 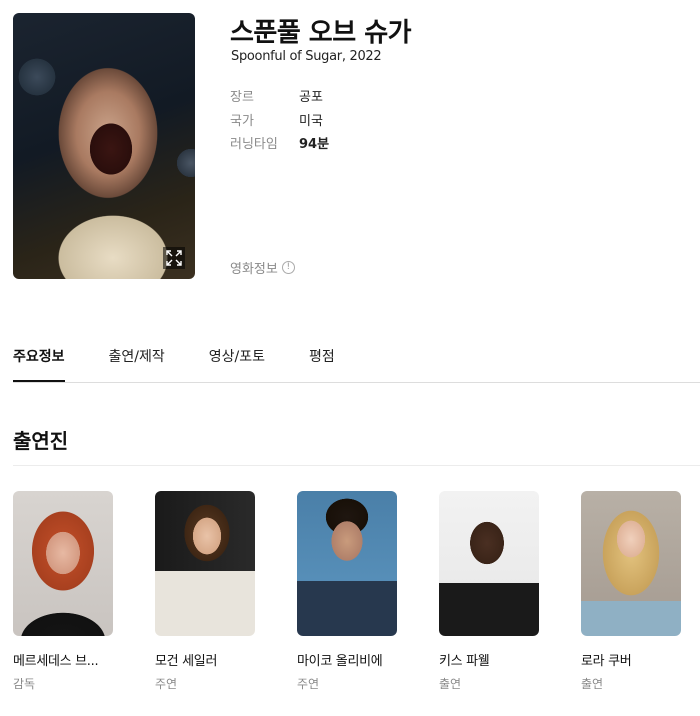 What do you see at coordinates (104, 146) in the screenshot?
I see `movie-poster` at bounding box center [104, 146].